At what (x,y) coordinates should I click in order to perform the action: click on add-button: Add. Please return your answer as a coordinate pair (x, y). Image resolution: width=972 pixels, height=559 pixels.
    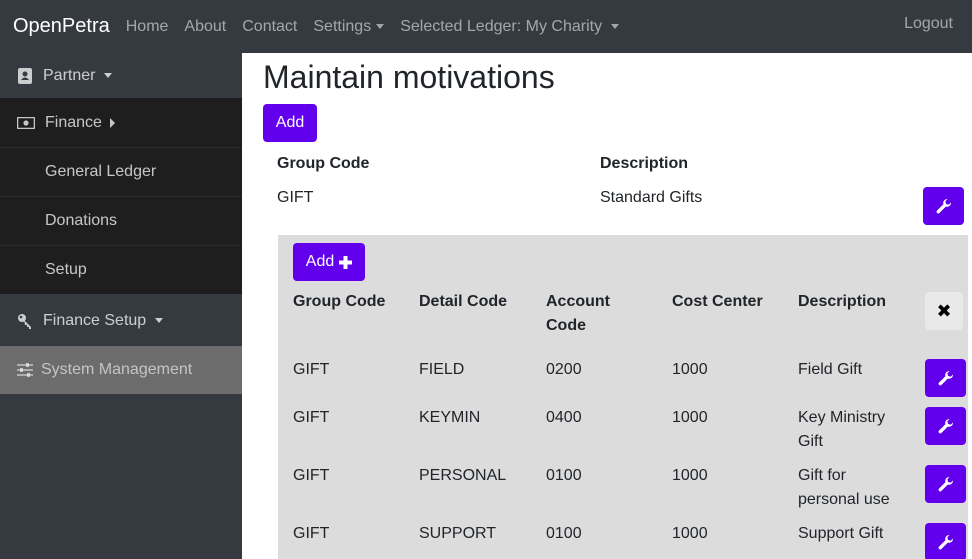
    Looking at the image, I should click on (290, 123).